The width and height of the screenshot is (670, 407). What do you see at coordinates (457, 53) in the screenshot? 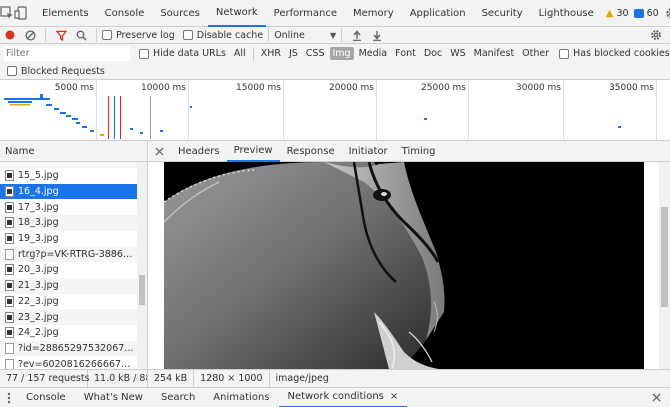
I see `filter-type-ws: WS` at bounding box center [457, 53].